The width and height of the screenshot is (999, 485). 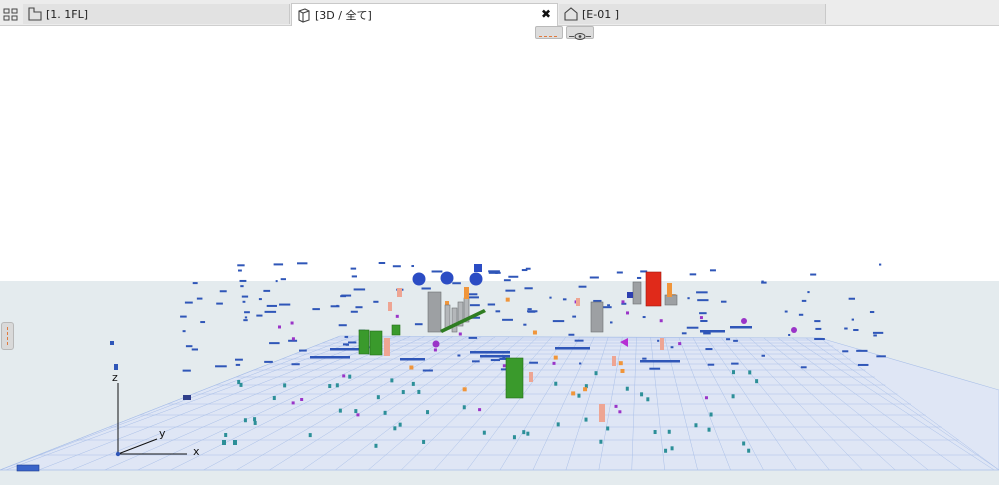 I want to click on tab-label: [3D / 全て], so click(x=343, y=15).